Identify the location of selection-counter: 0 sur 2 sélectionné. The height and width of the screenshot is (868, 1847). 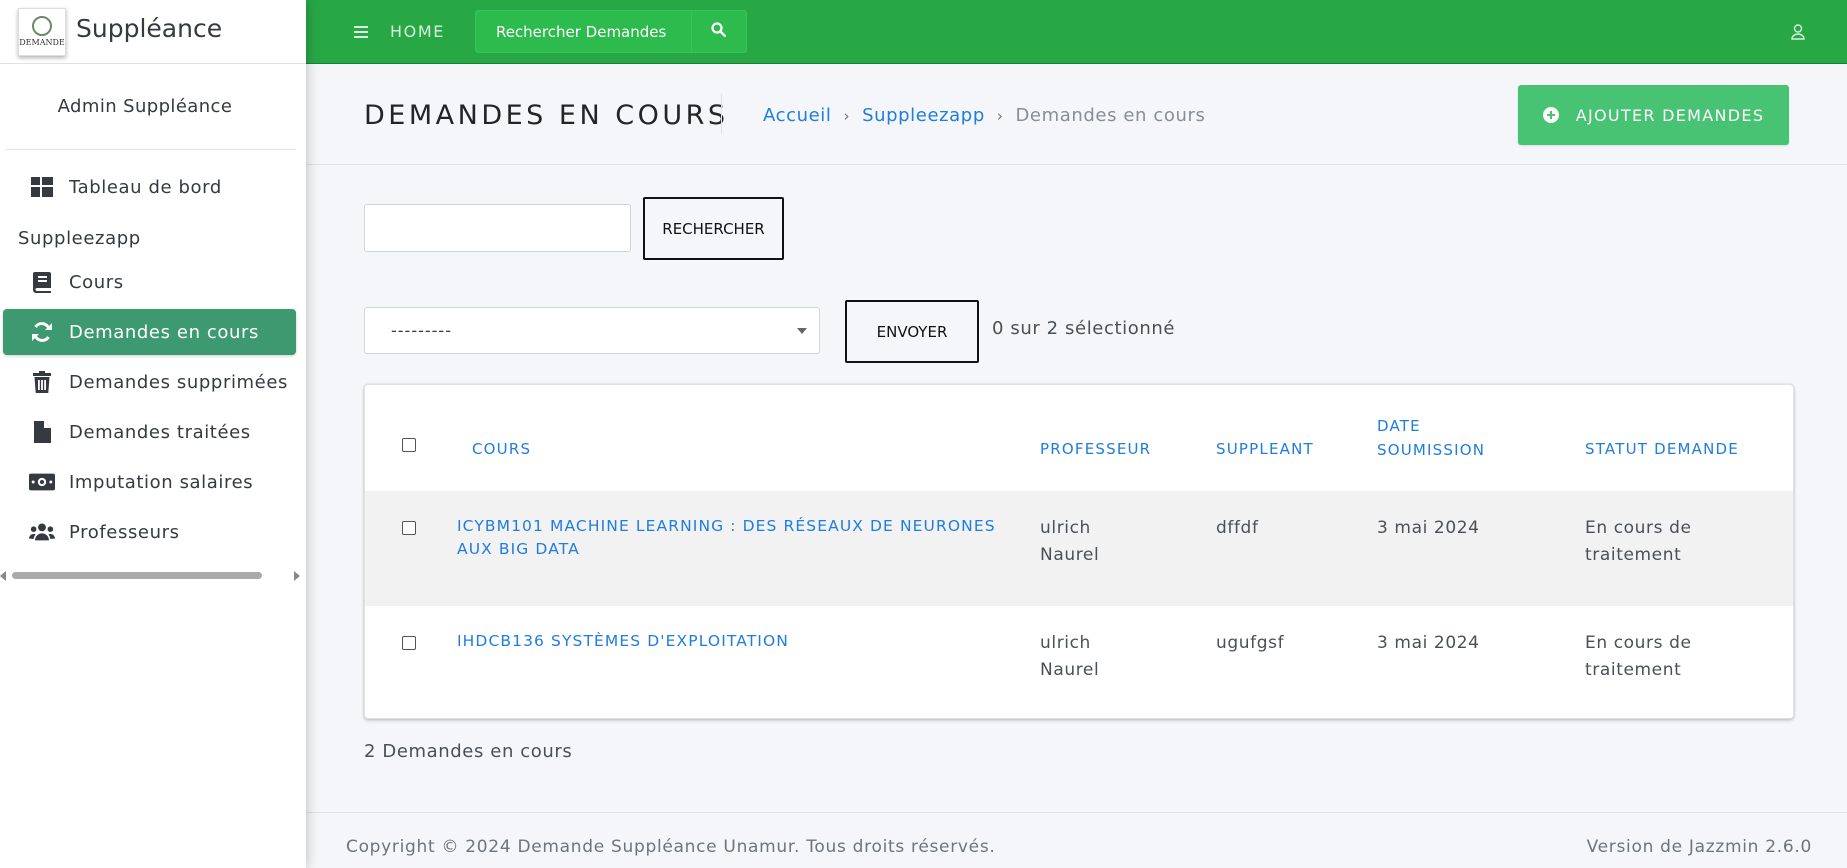
(1084, 328).